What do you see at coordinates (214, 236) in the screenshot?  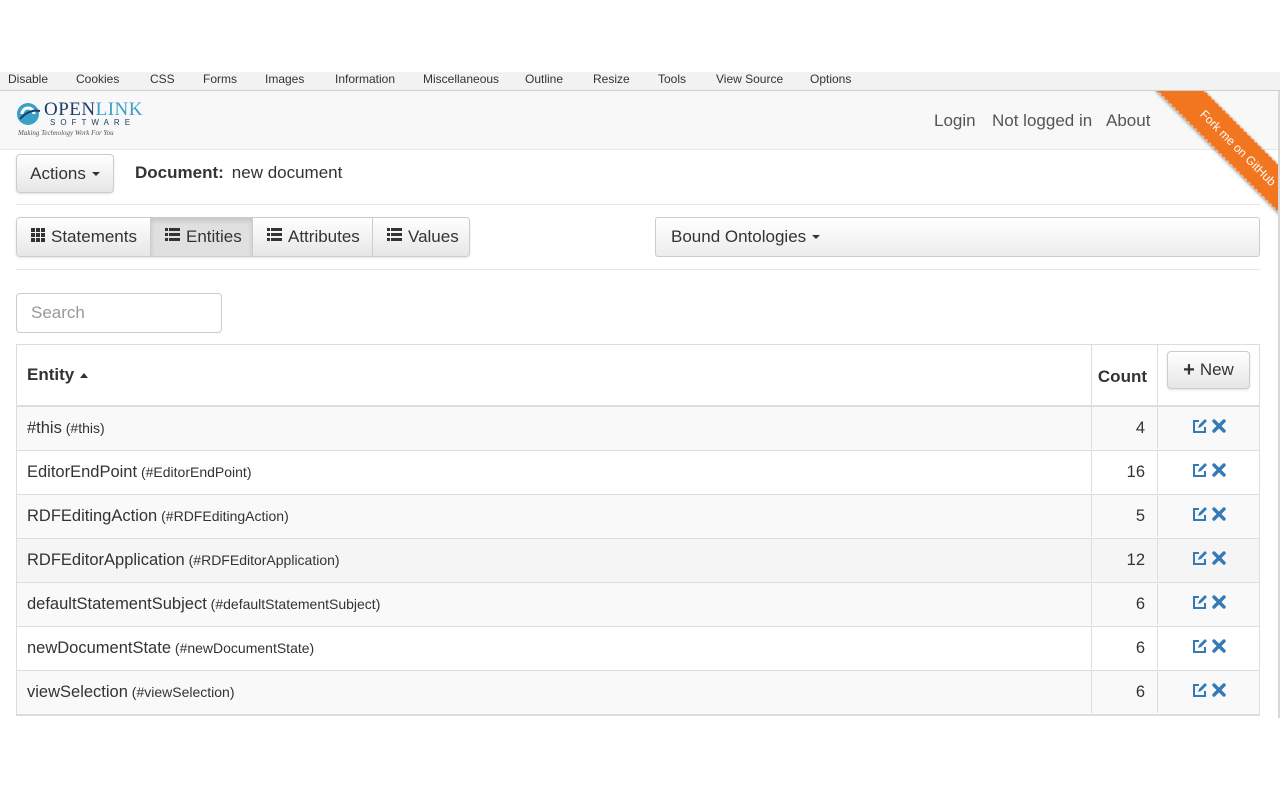 I see `tab-label: Entities` at bounding box center [214, 236].